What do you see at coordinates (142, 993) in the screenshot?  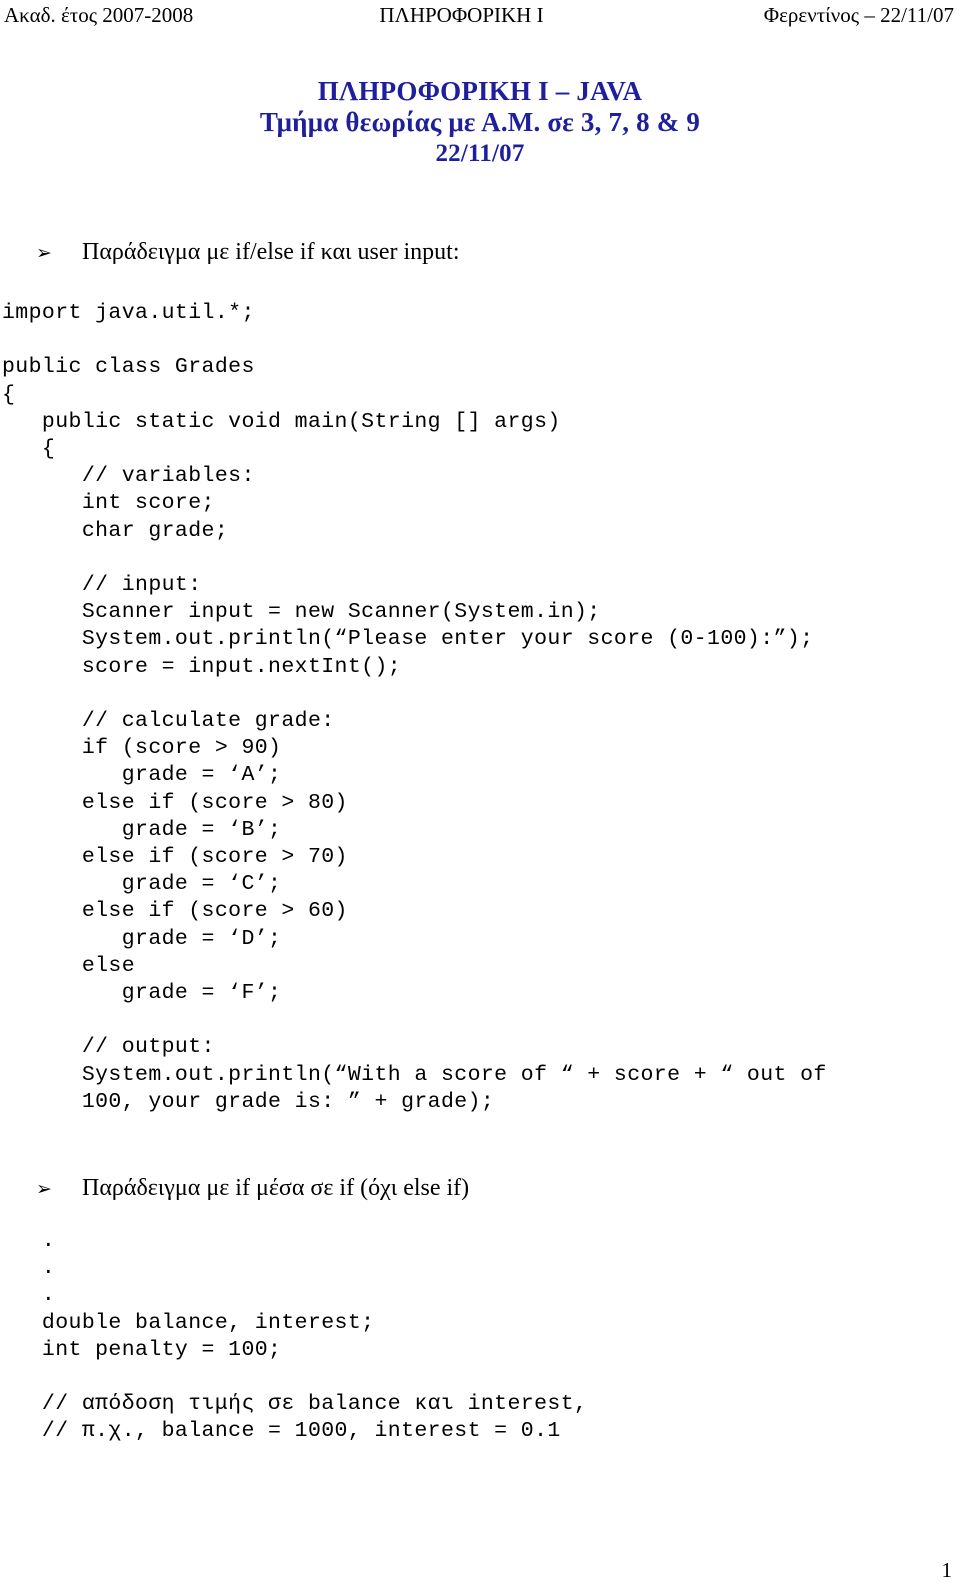 I see `code-line: grade = ‘F’;` at bounding box center [142, 993].